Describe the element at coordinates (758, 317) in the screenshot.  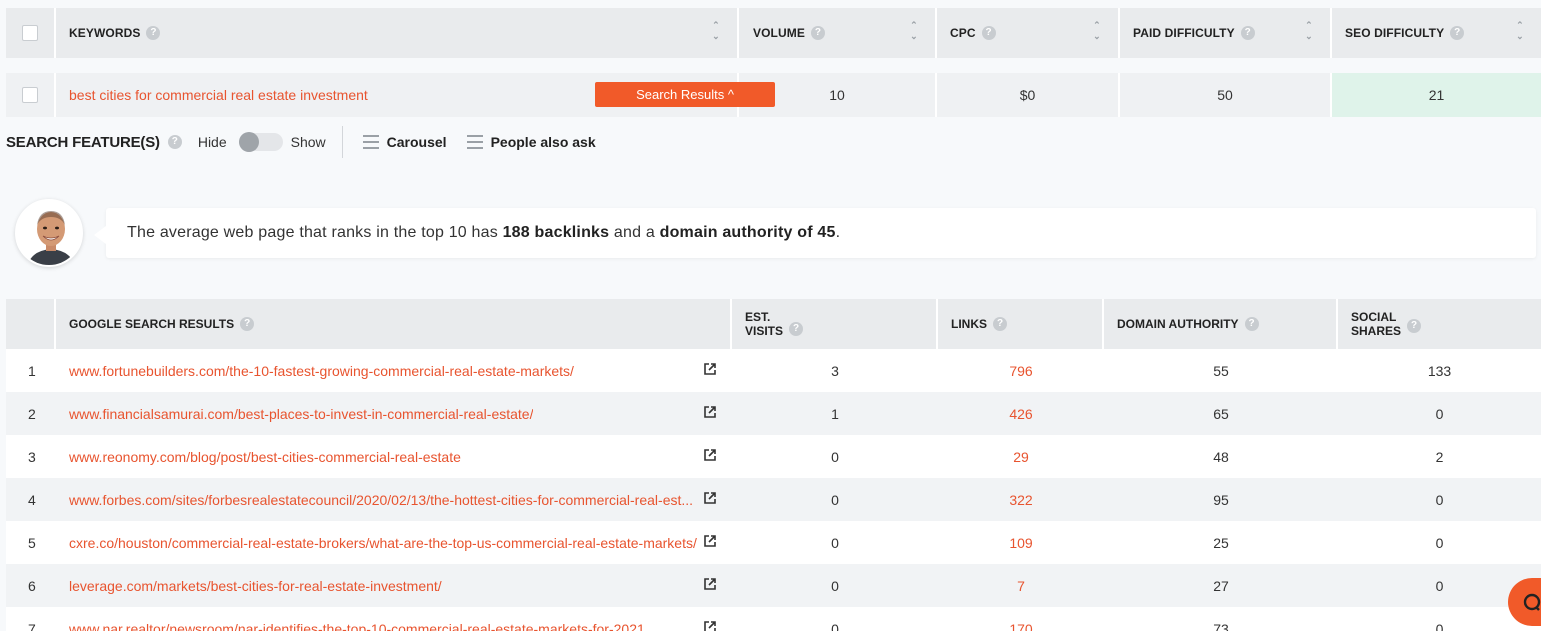
I see `visits-header-line1: EST.` at that location.